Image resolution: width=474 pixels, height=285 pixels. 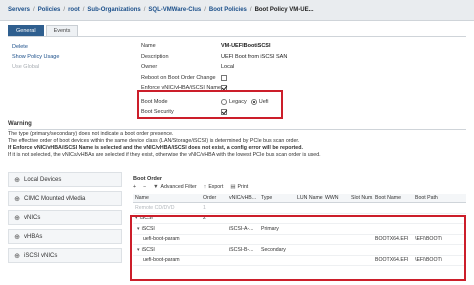 What do you see at coordinates (43, 179) in the screenshot?
I see `device-group-label: Local Devices` at bounding box center [43, 179].